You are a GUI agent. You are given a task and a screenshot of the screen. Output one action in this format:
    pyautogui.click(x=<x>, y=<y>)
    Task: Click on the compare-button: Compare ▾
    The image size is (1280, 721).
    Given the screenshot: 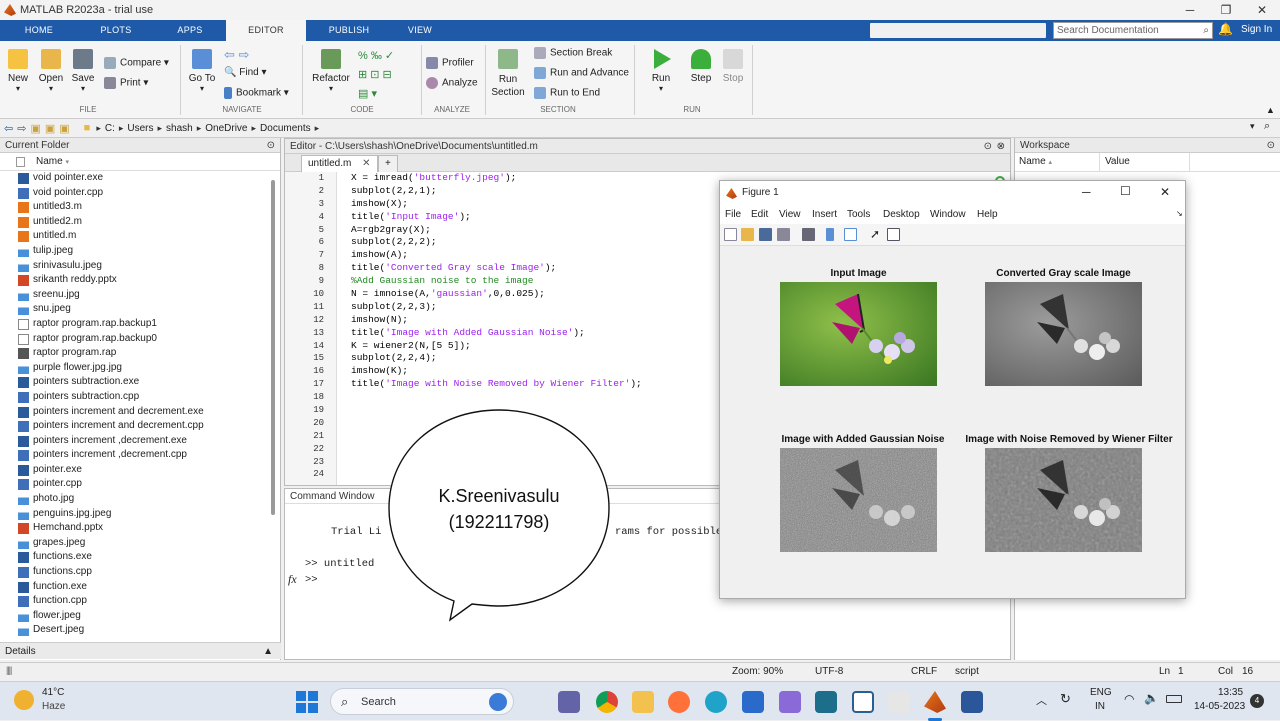 What is the action you would take?
    pyautogui.click(x=136, y=63)
    